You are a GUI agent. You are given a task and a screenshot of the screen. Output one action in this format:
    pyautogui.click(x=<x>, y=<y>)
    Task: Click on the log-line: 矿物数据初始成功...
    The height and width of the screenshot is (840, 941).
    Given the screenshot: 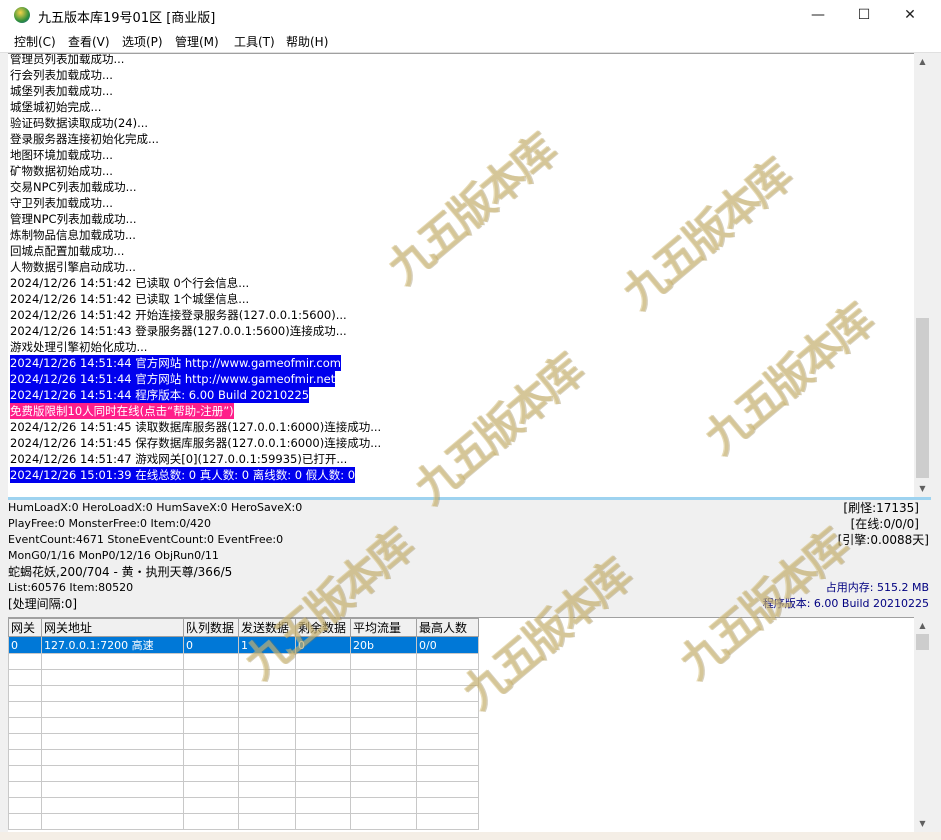 What is the action you would take?
    pyautogui.click(x=61, y=171)
    